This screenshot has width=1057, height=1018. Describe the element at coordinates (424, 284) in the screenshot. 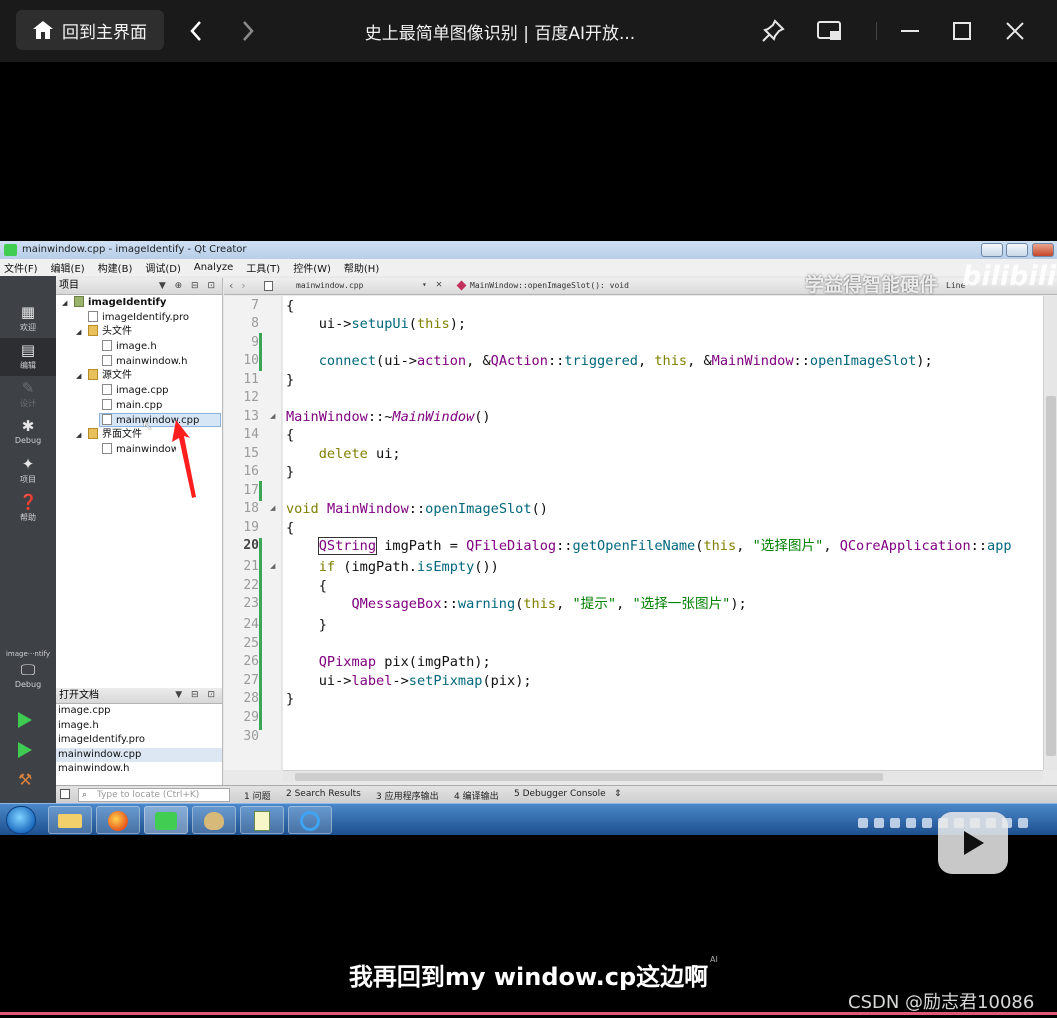

I see `chevron-down-icon: ▾` at that location.